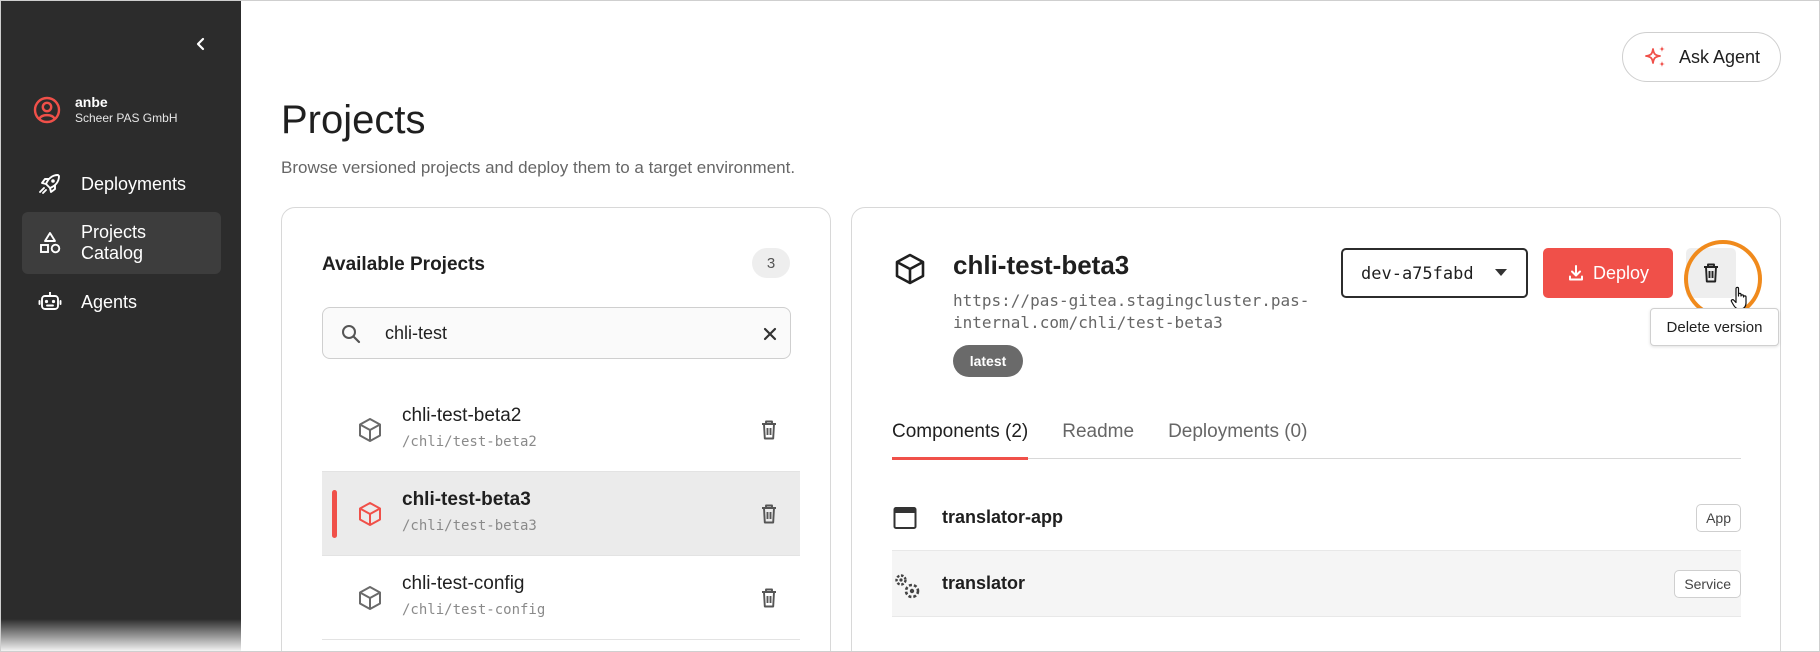  I want to click on project-list-item-selected: chli-test-beta3 /chli/test-beta3, so click(561, 514).